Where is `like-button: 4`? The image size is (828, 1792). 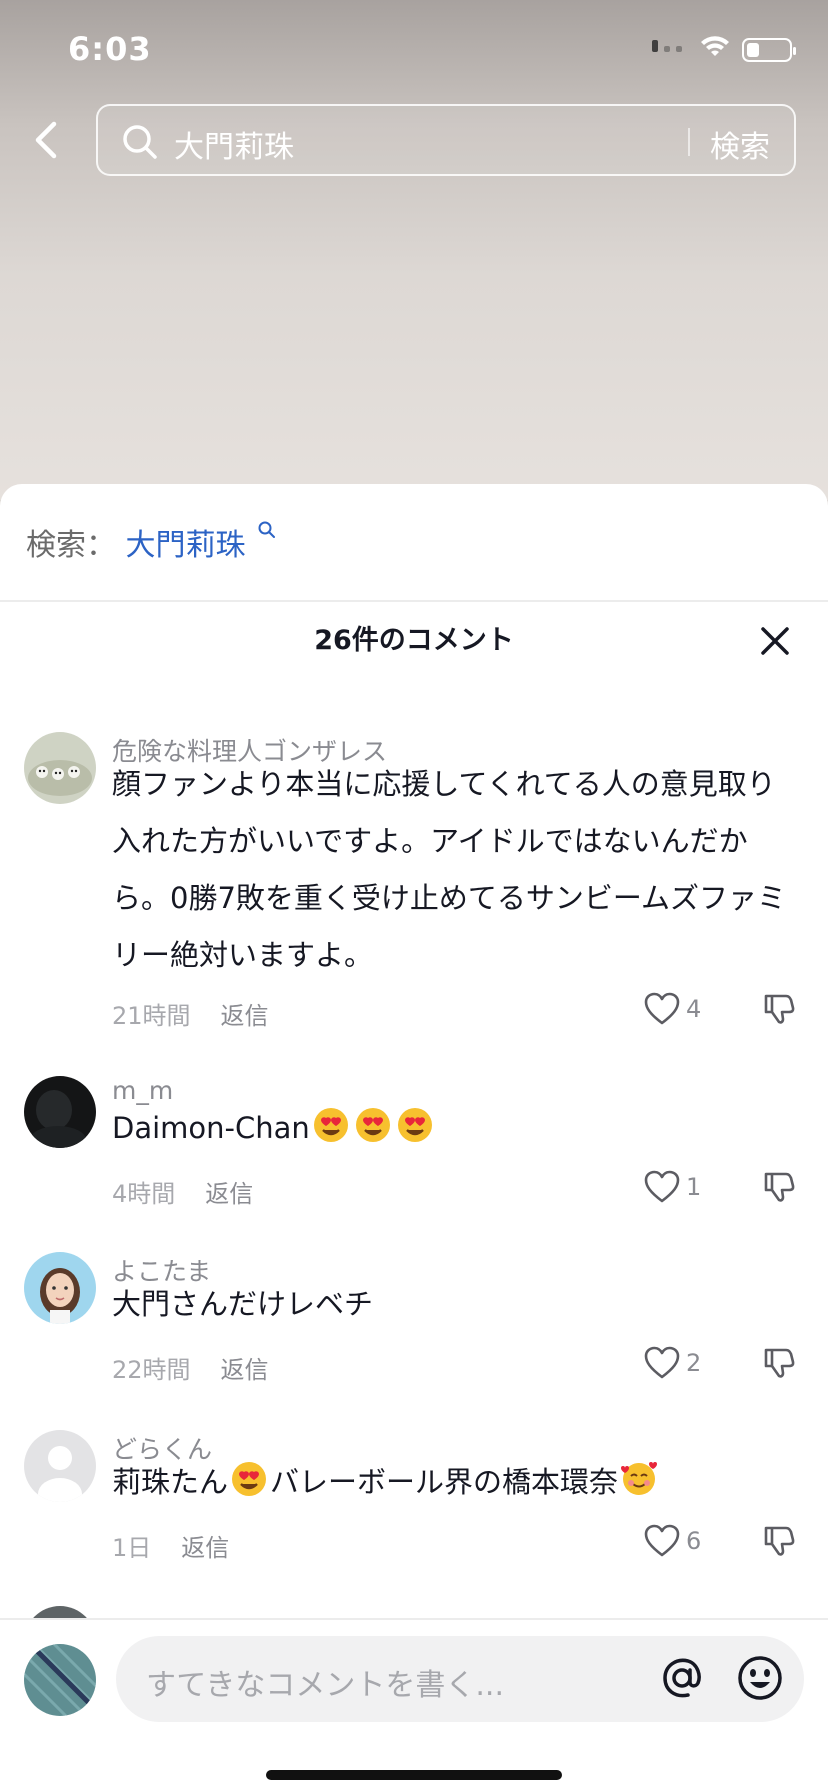 like-button: 4 is located at coordinates (672, 1009).